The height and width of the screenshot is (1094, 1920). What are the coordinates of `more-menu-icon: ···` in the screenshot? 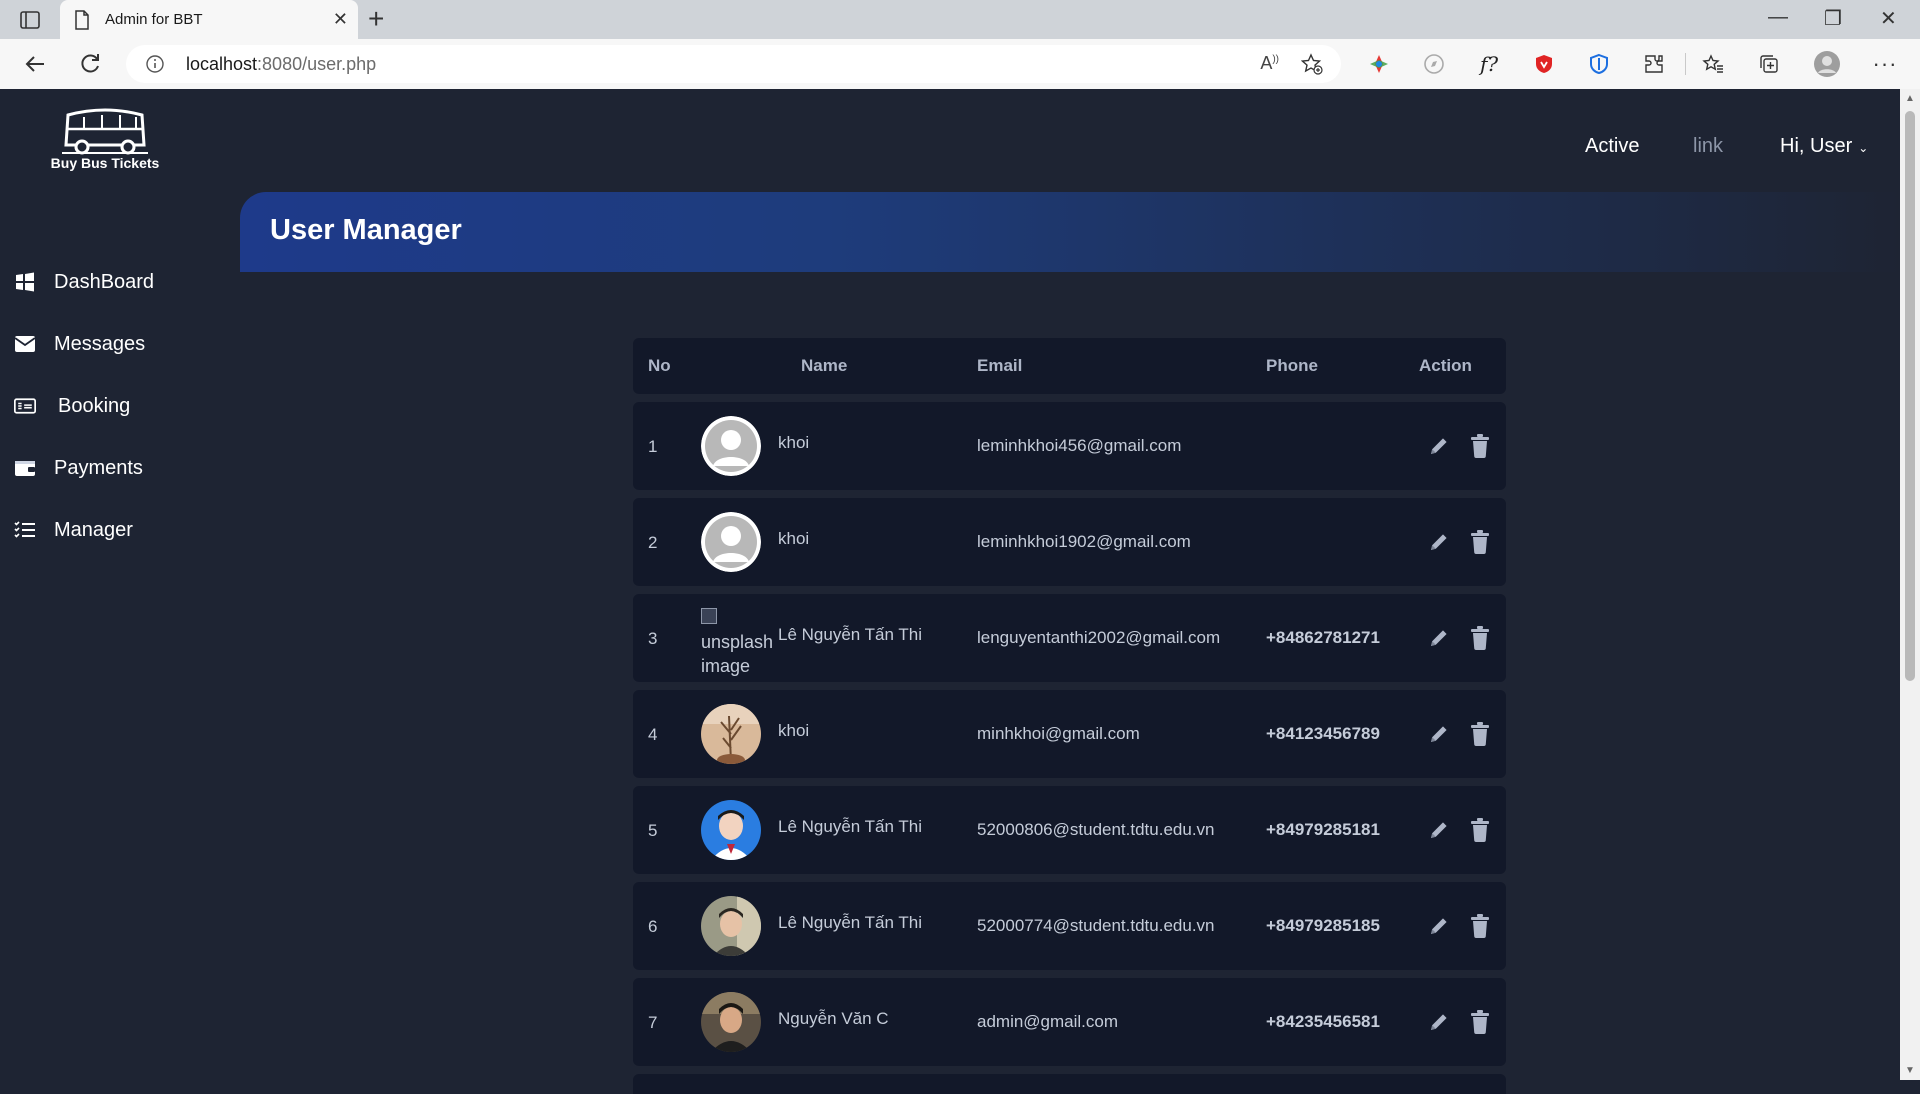 It's located at (1885, 64).